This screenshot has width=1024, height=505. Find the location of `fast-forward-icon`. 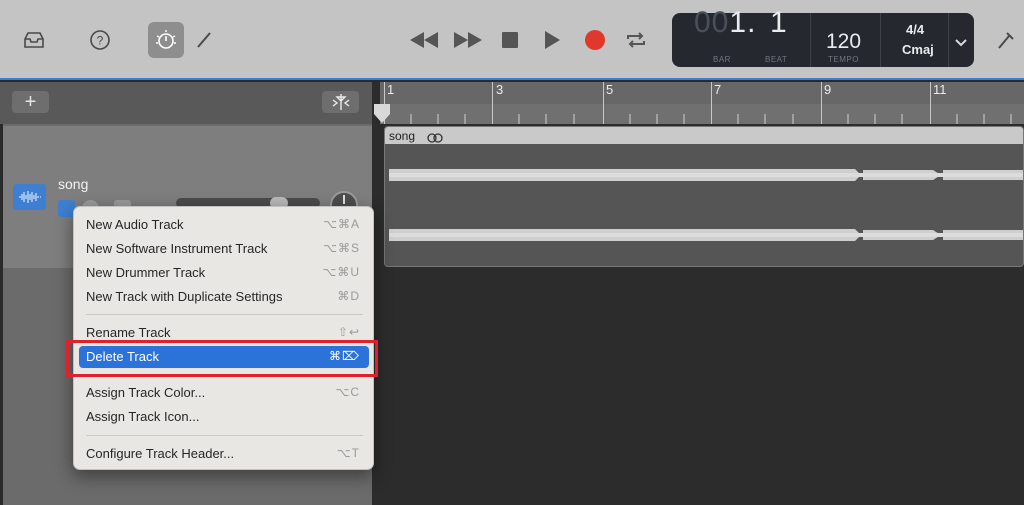

fast-forward-icon is located at coordinates (468, 40).